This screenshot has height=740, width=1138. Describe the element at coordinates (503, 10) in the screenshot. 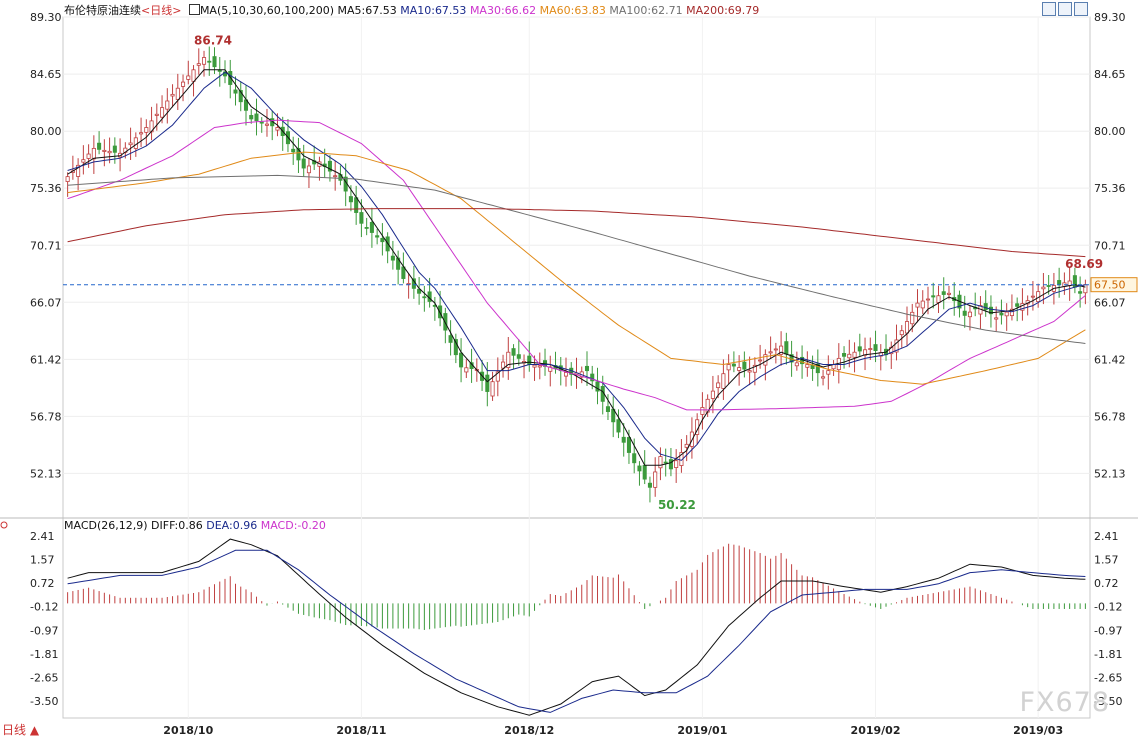

I see `ma30-value: MA30:66.62` at that location.